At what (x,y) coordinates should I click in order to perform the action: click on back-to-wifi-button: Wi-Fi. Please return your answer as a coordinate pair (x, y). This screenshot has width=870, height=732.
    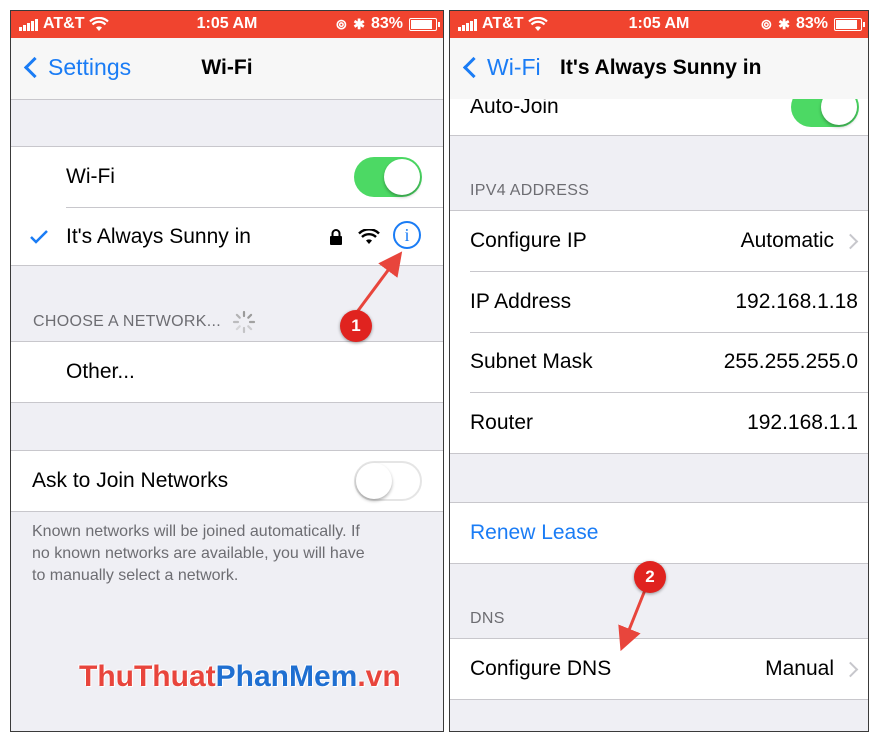
    Looking at the image, I should click on (500, 67).